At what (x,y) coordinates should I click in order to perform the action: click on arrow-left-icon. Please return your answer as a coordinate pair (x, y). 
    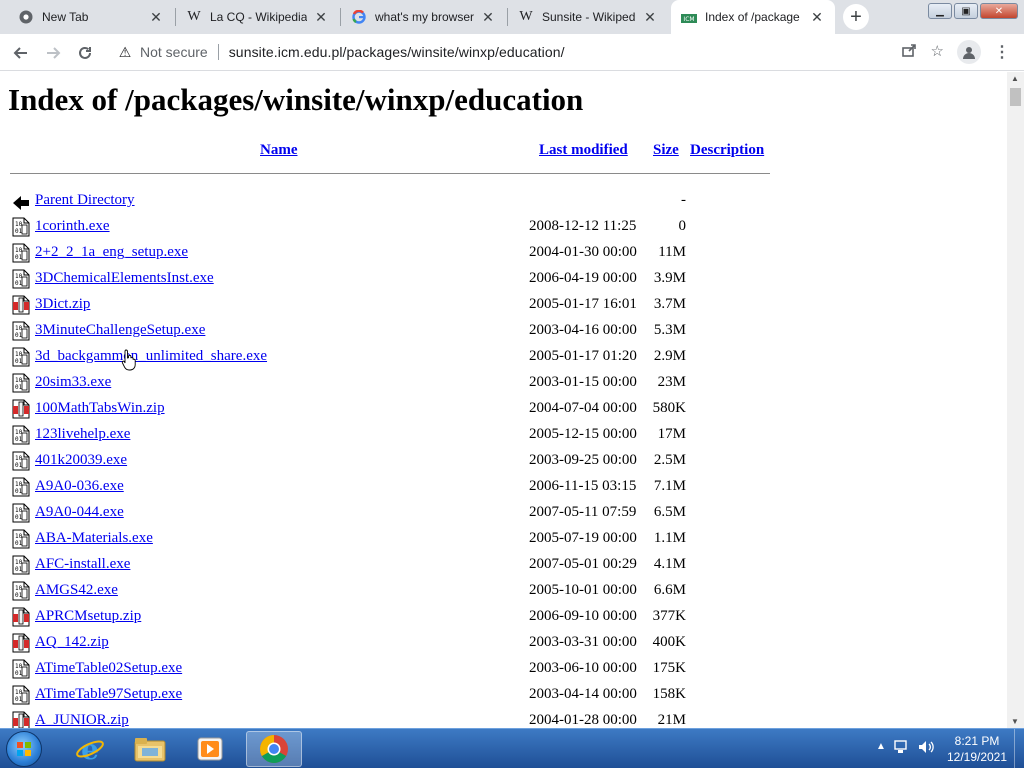
    Looking at the image, I should click on (20, 53).